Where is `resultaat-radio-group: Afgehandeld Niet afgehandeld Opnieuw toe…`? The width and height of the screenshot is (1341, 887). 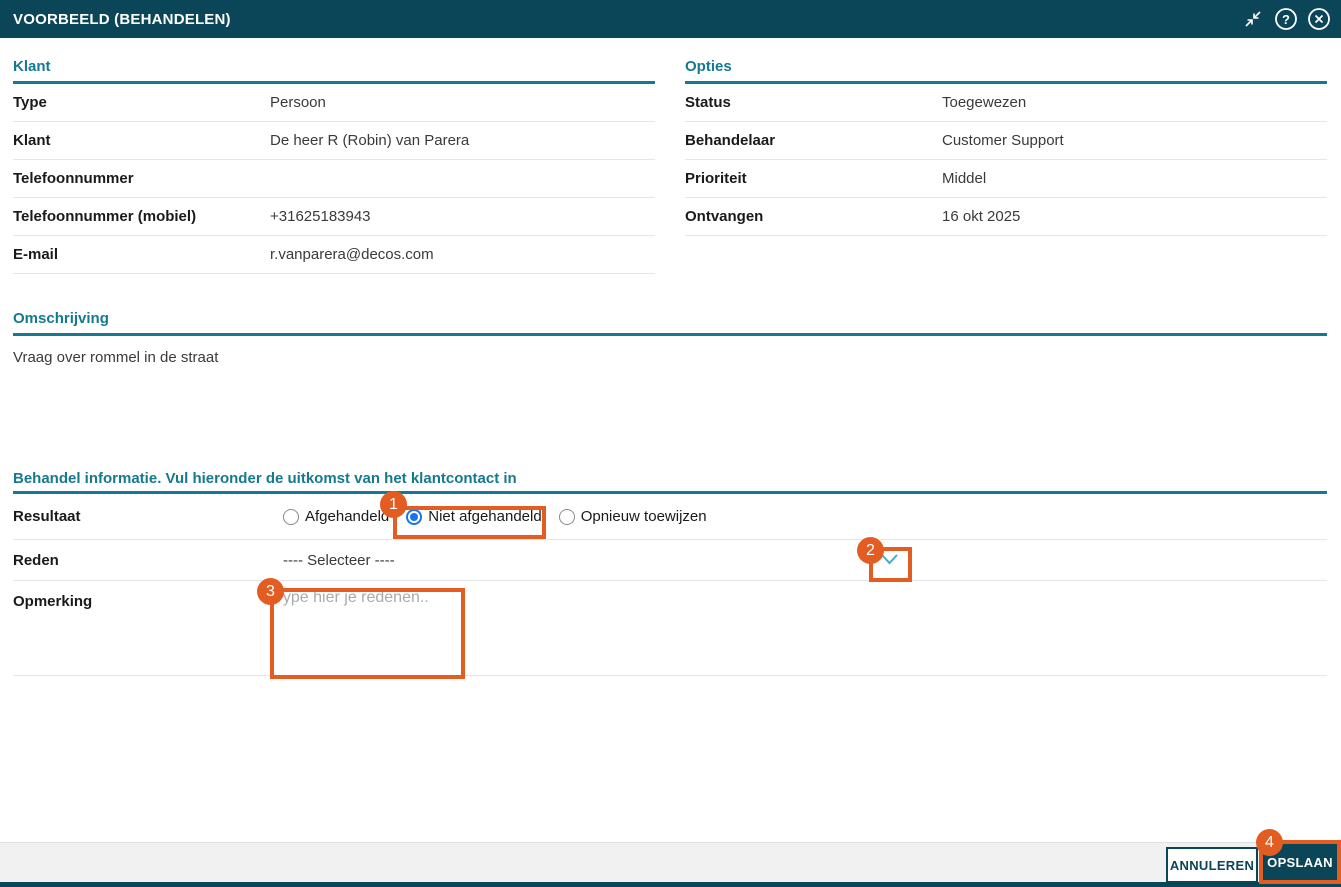
resultaat-radio-group: Afgehandeld Niet afgehandeld Opnieuw toe… is located at coordinates (495, 516).